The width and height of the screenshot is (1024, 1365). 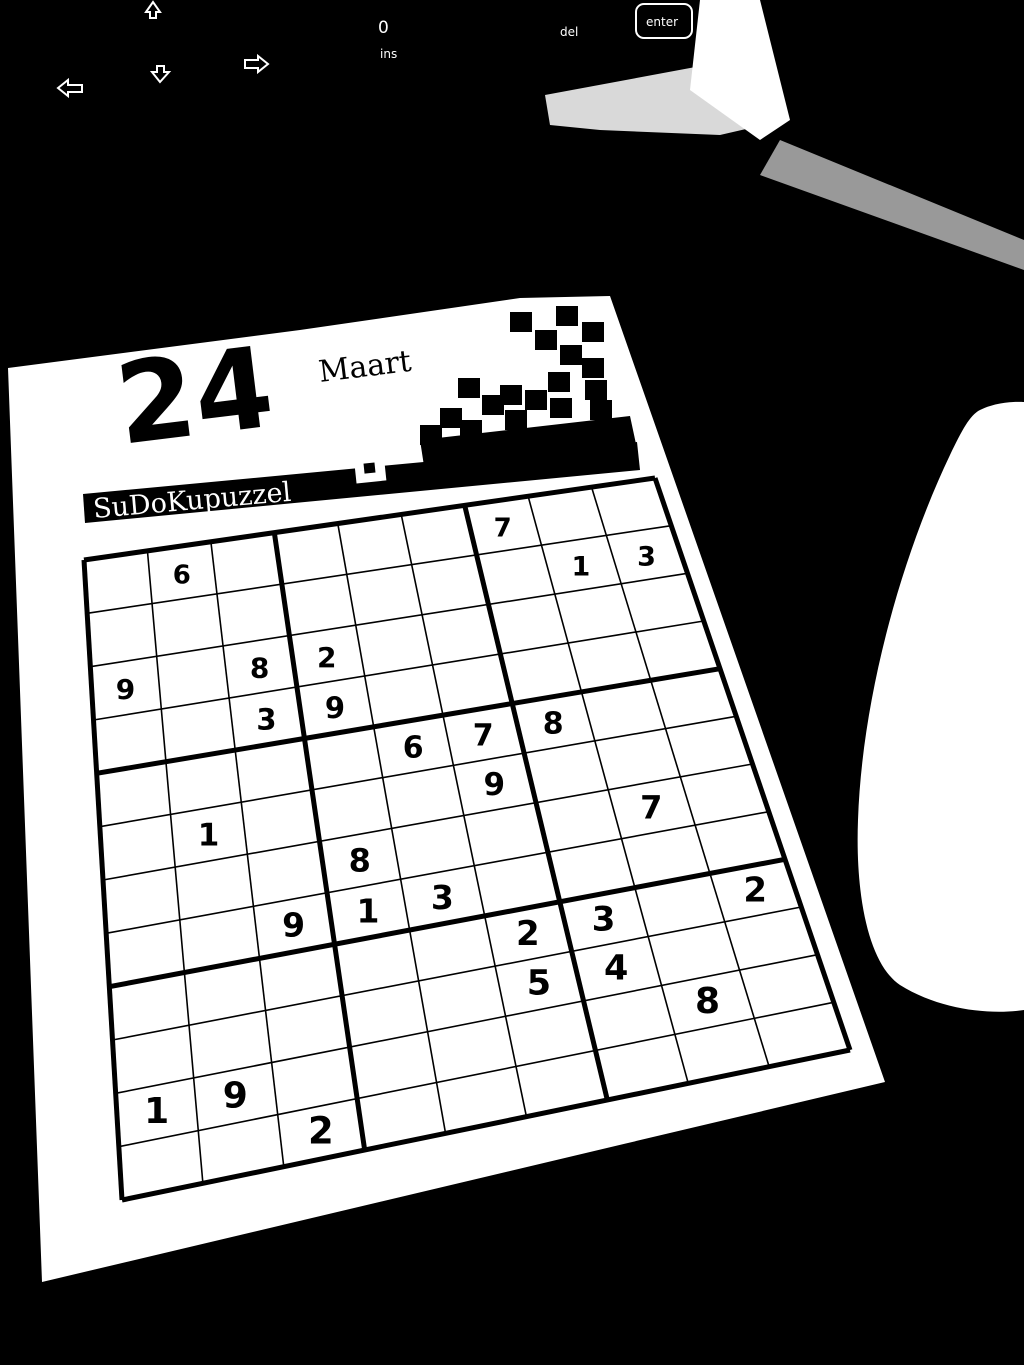 What do you see at coordinates (194, 397) in the screenshot?
I see `date-day: 24` at bounding box center [194, 397].